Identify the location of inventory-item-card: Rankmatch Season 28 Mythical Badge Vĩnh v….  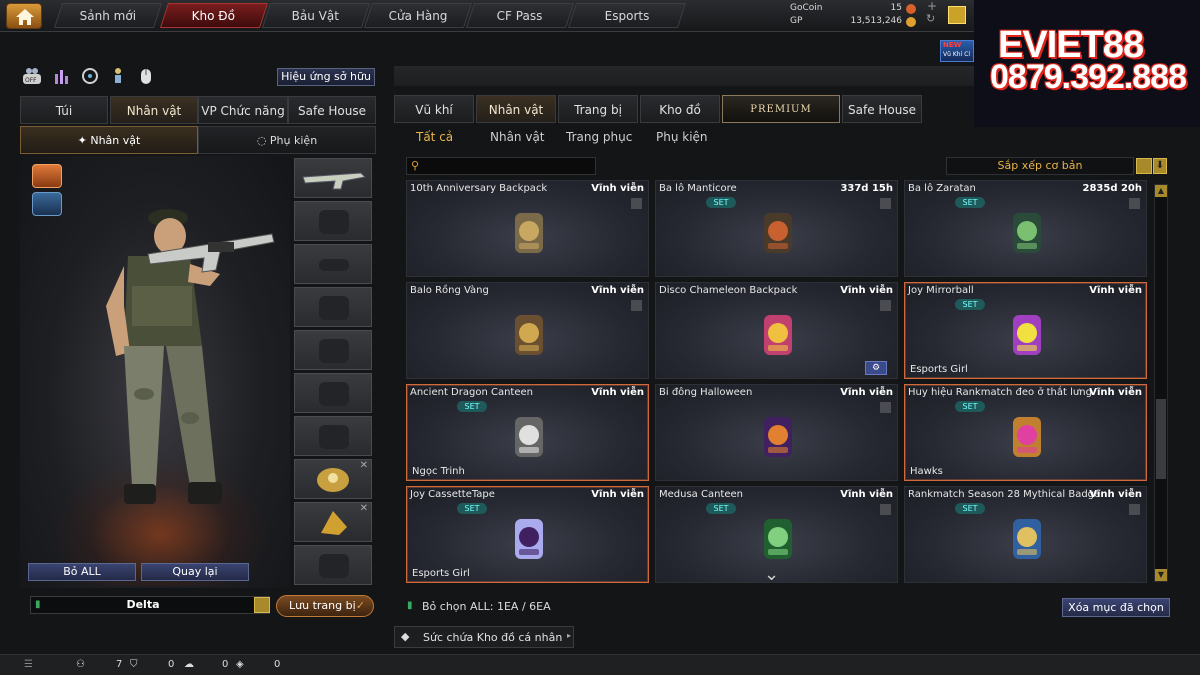
(1025, 534).